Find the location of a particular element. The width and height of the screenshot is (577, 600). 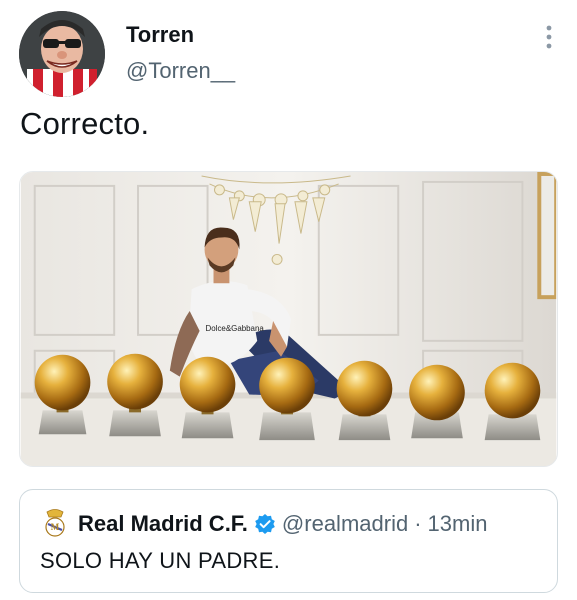

quoted-tweet-text: SOLO HAY UN PADRE. is located at coordinates (160, 560).